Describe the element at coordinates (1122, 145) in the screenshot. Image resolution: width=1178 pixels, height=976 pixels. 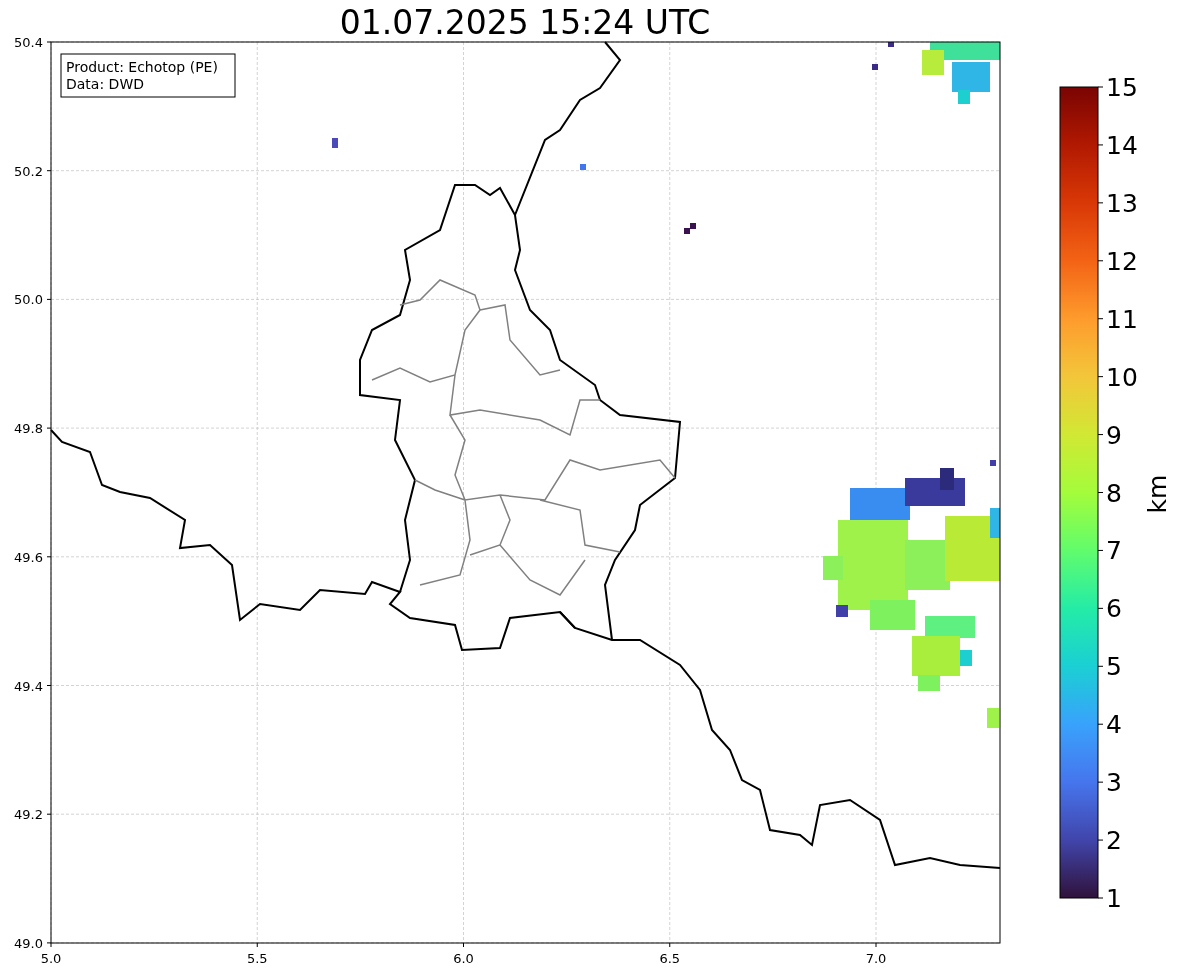
I see `colorbar-tick-label: 14` at that location.